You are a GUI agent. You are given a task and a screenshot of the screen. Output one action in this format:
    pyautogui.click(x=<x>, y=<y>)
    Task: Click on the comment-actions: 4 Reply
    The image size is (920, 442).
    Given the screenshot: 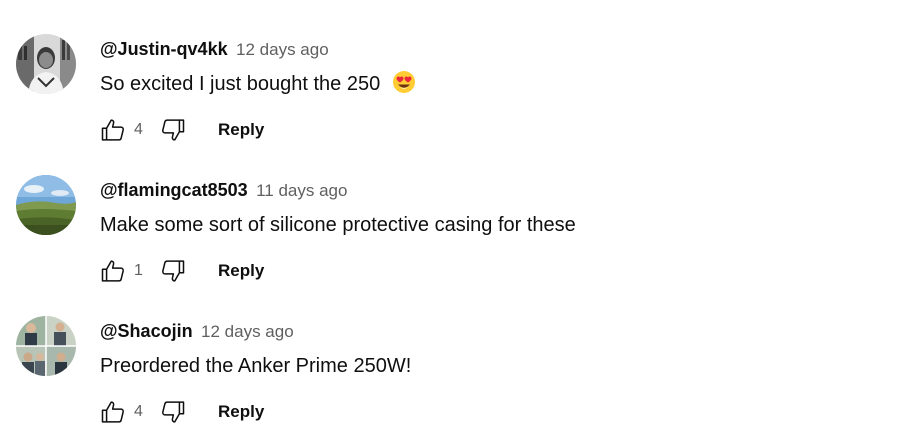 What is the action you would take?
    pyautogui.click(x=180, y=412)
    